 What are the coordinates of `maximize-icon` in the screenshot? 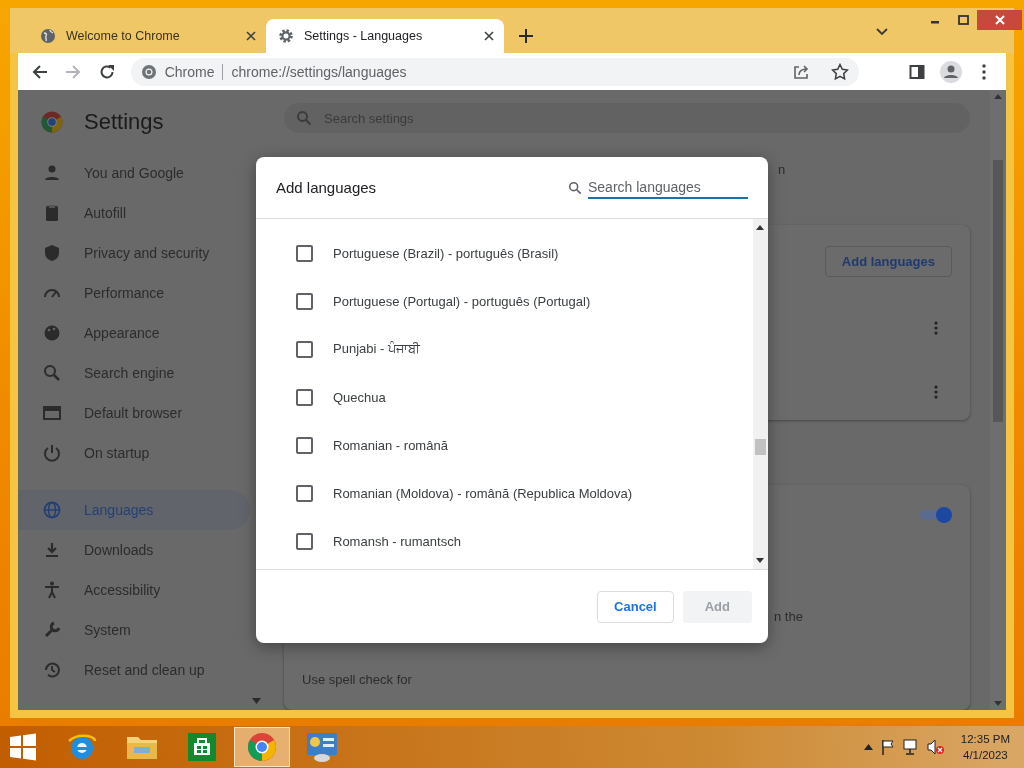 It's located at (963, 20).